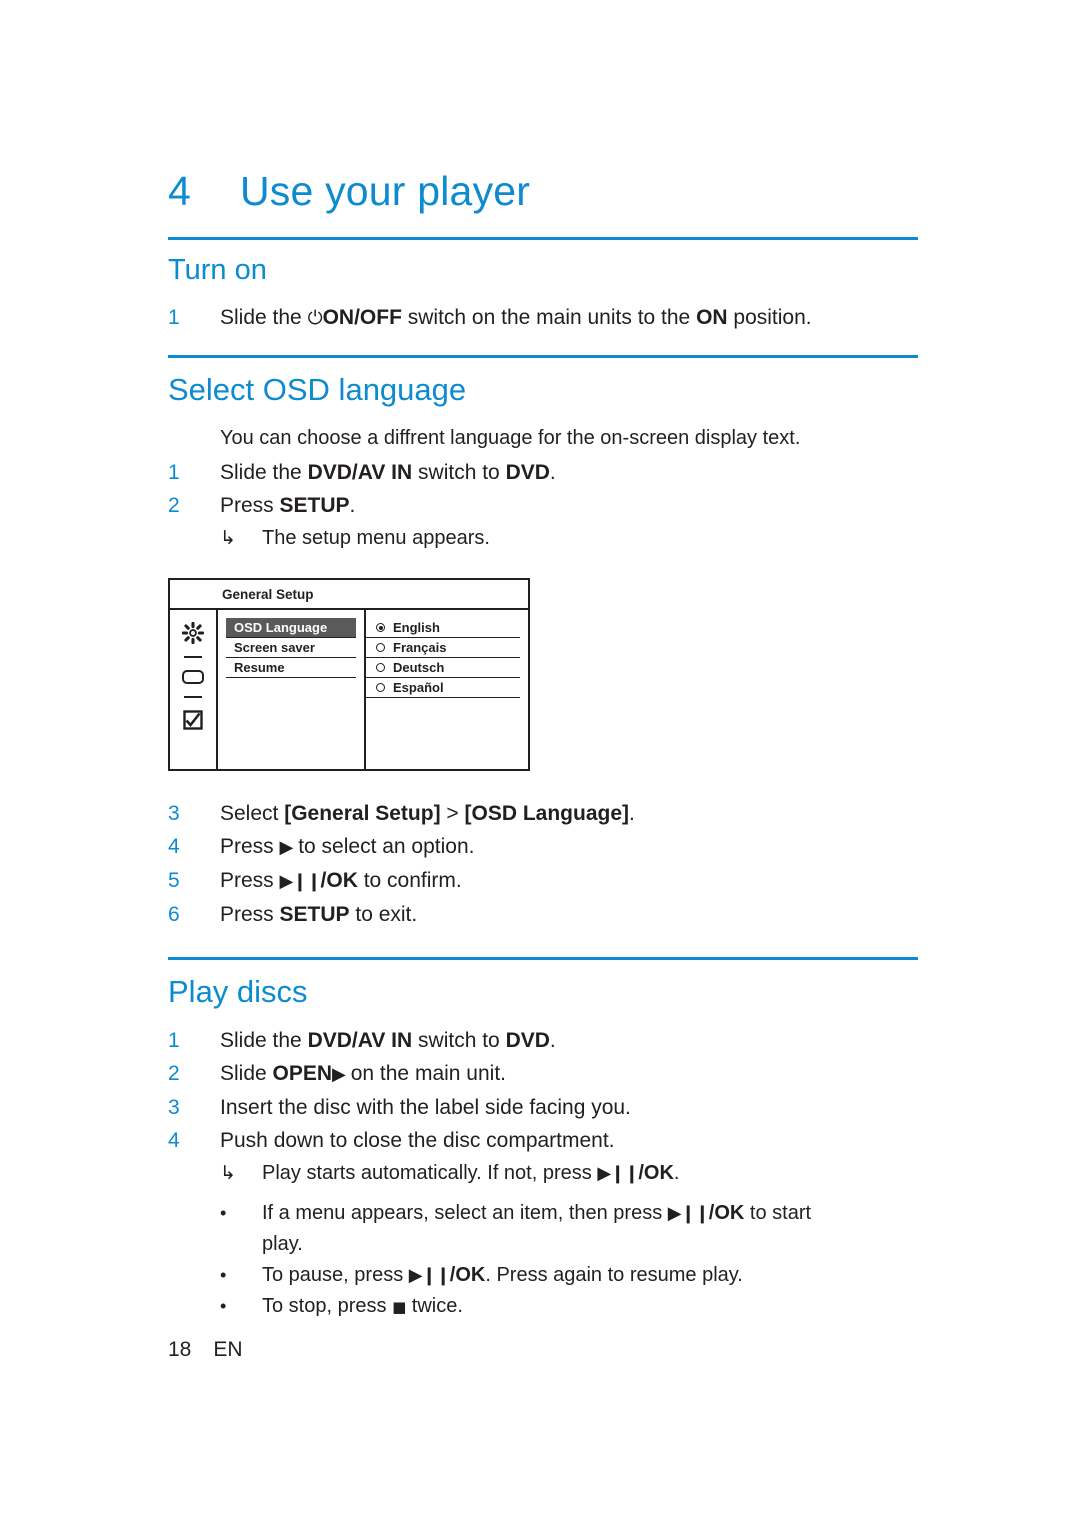 This screenshot has height=1537, width=1080. What do you see at coordinates (335, 1275) in the screenshot?
I see `bullet-text-pre: To pause, press` at bounding box center [335, 1275].